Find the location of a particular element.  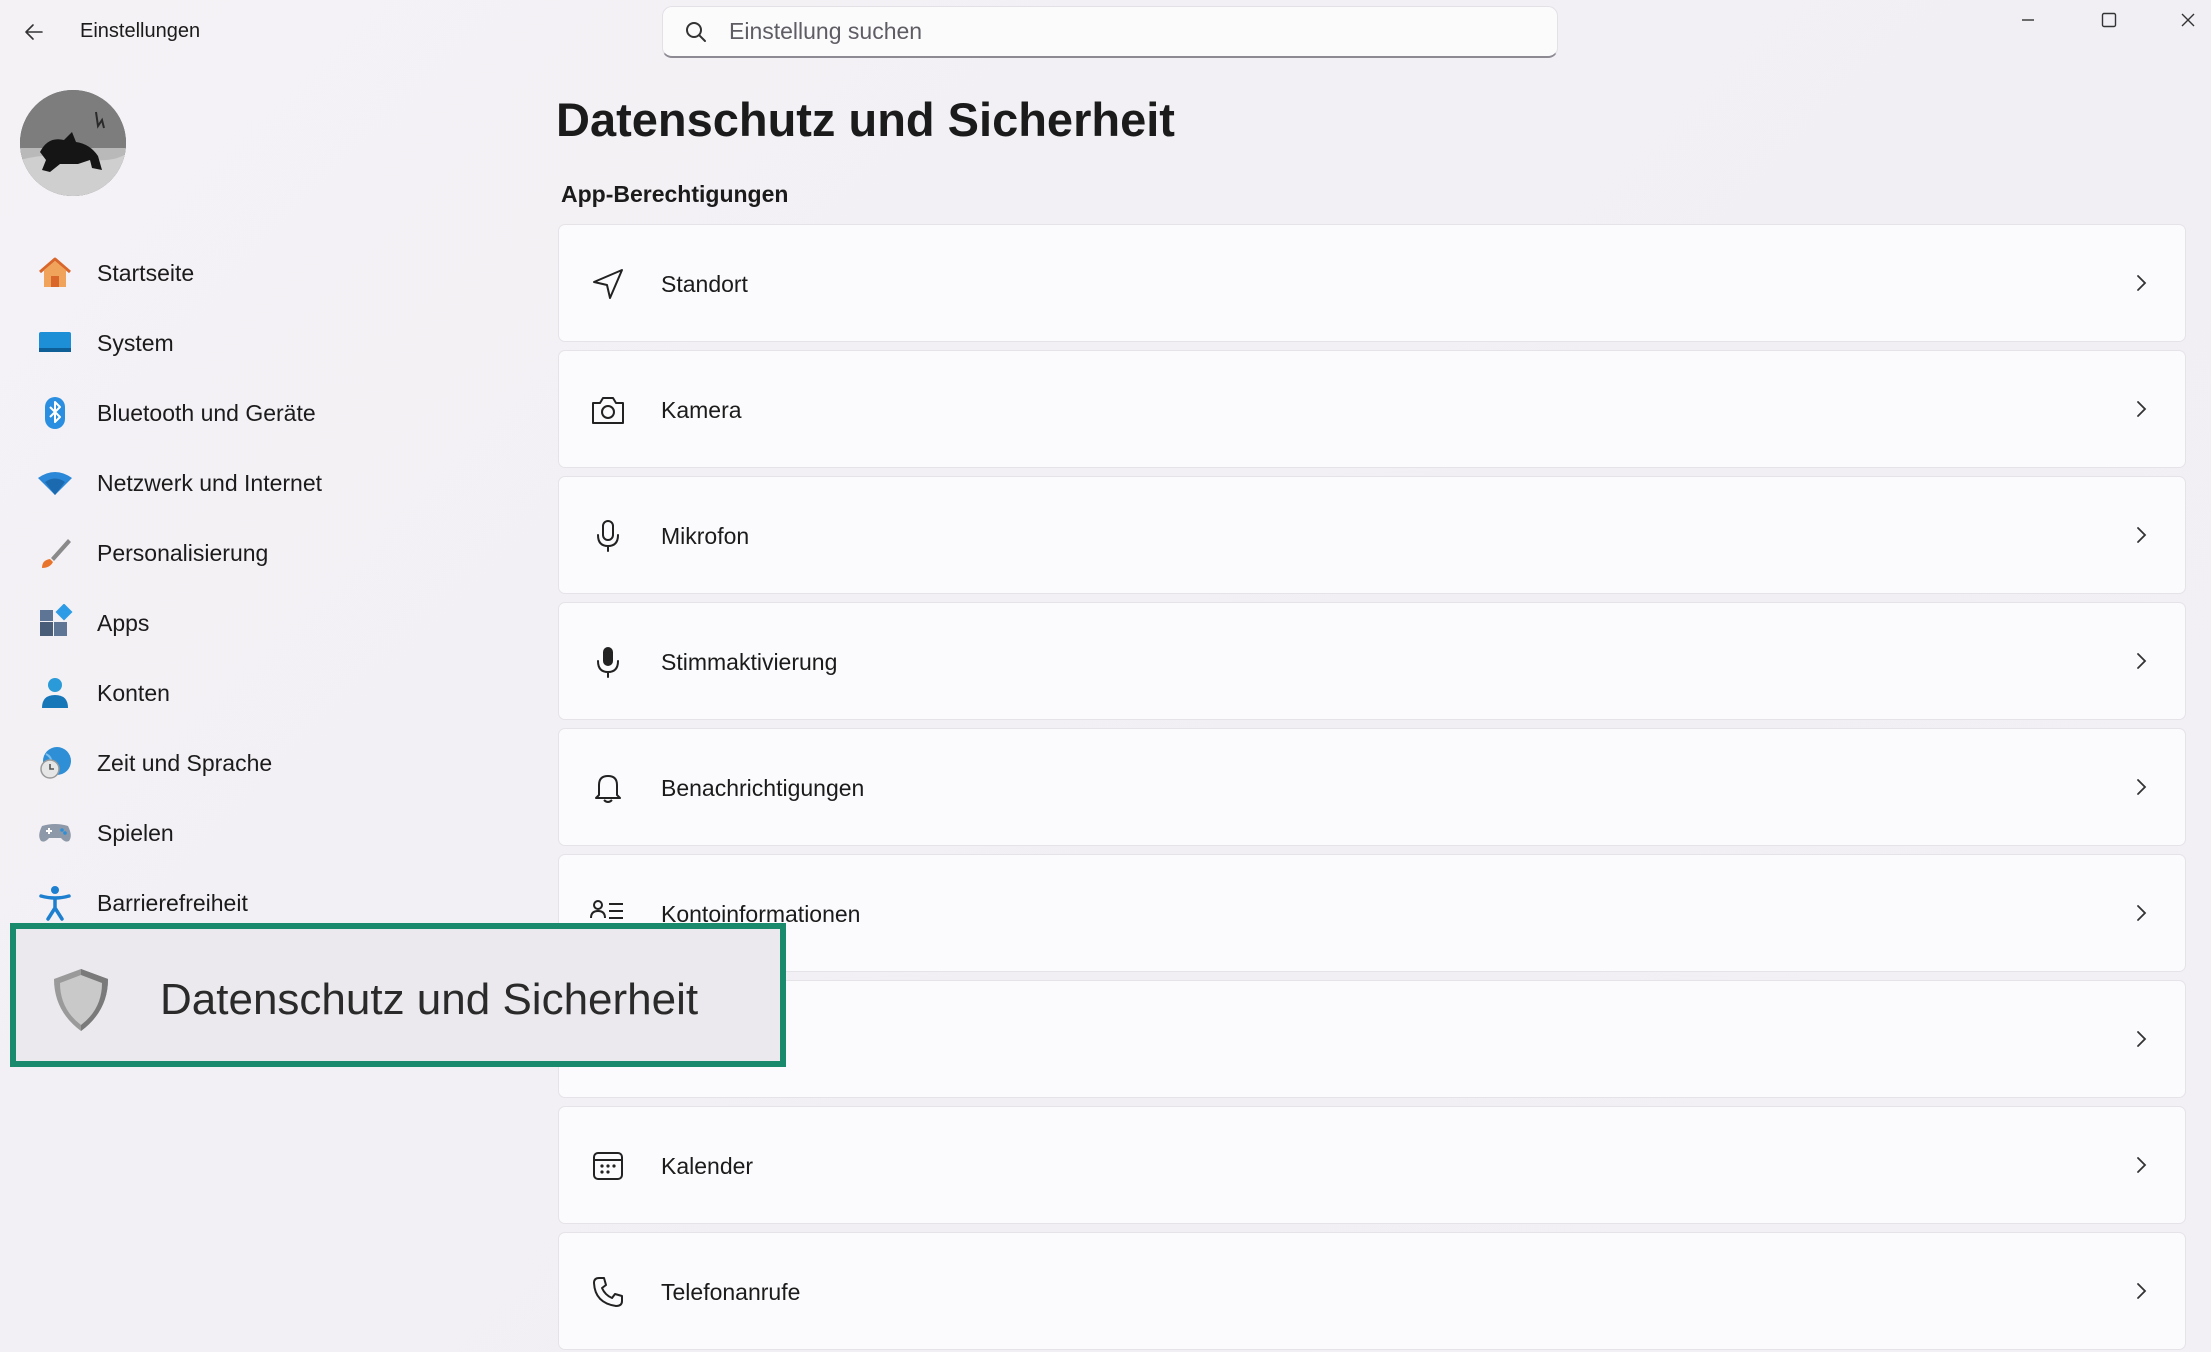

minimize-icon is located at coordinates (2028, 20).